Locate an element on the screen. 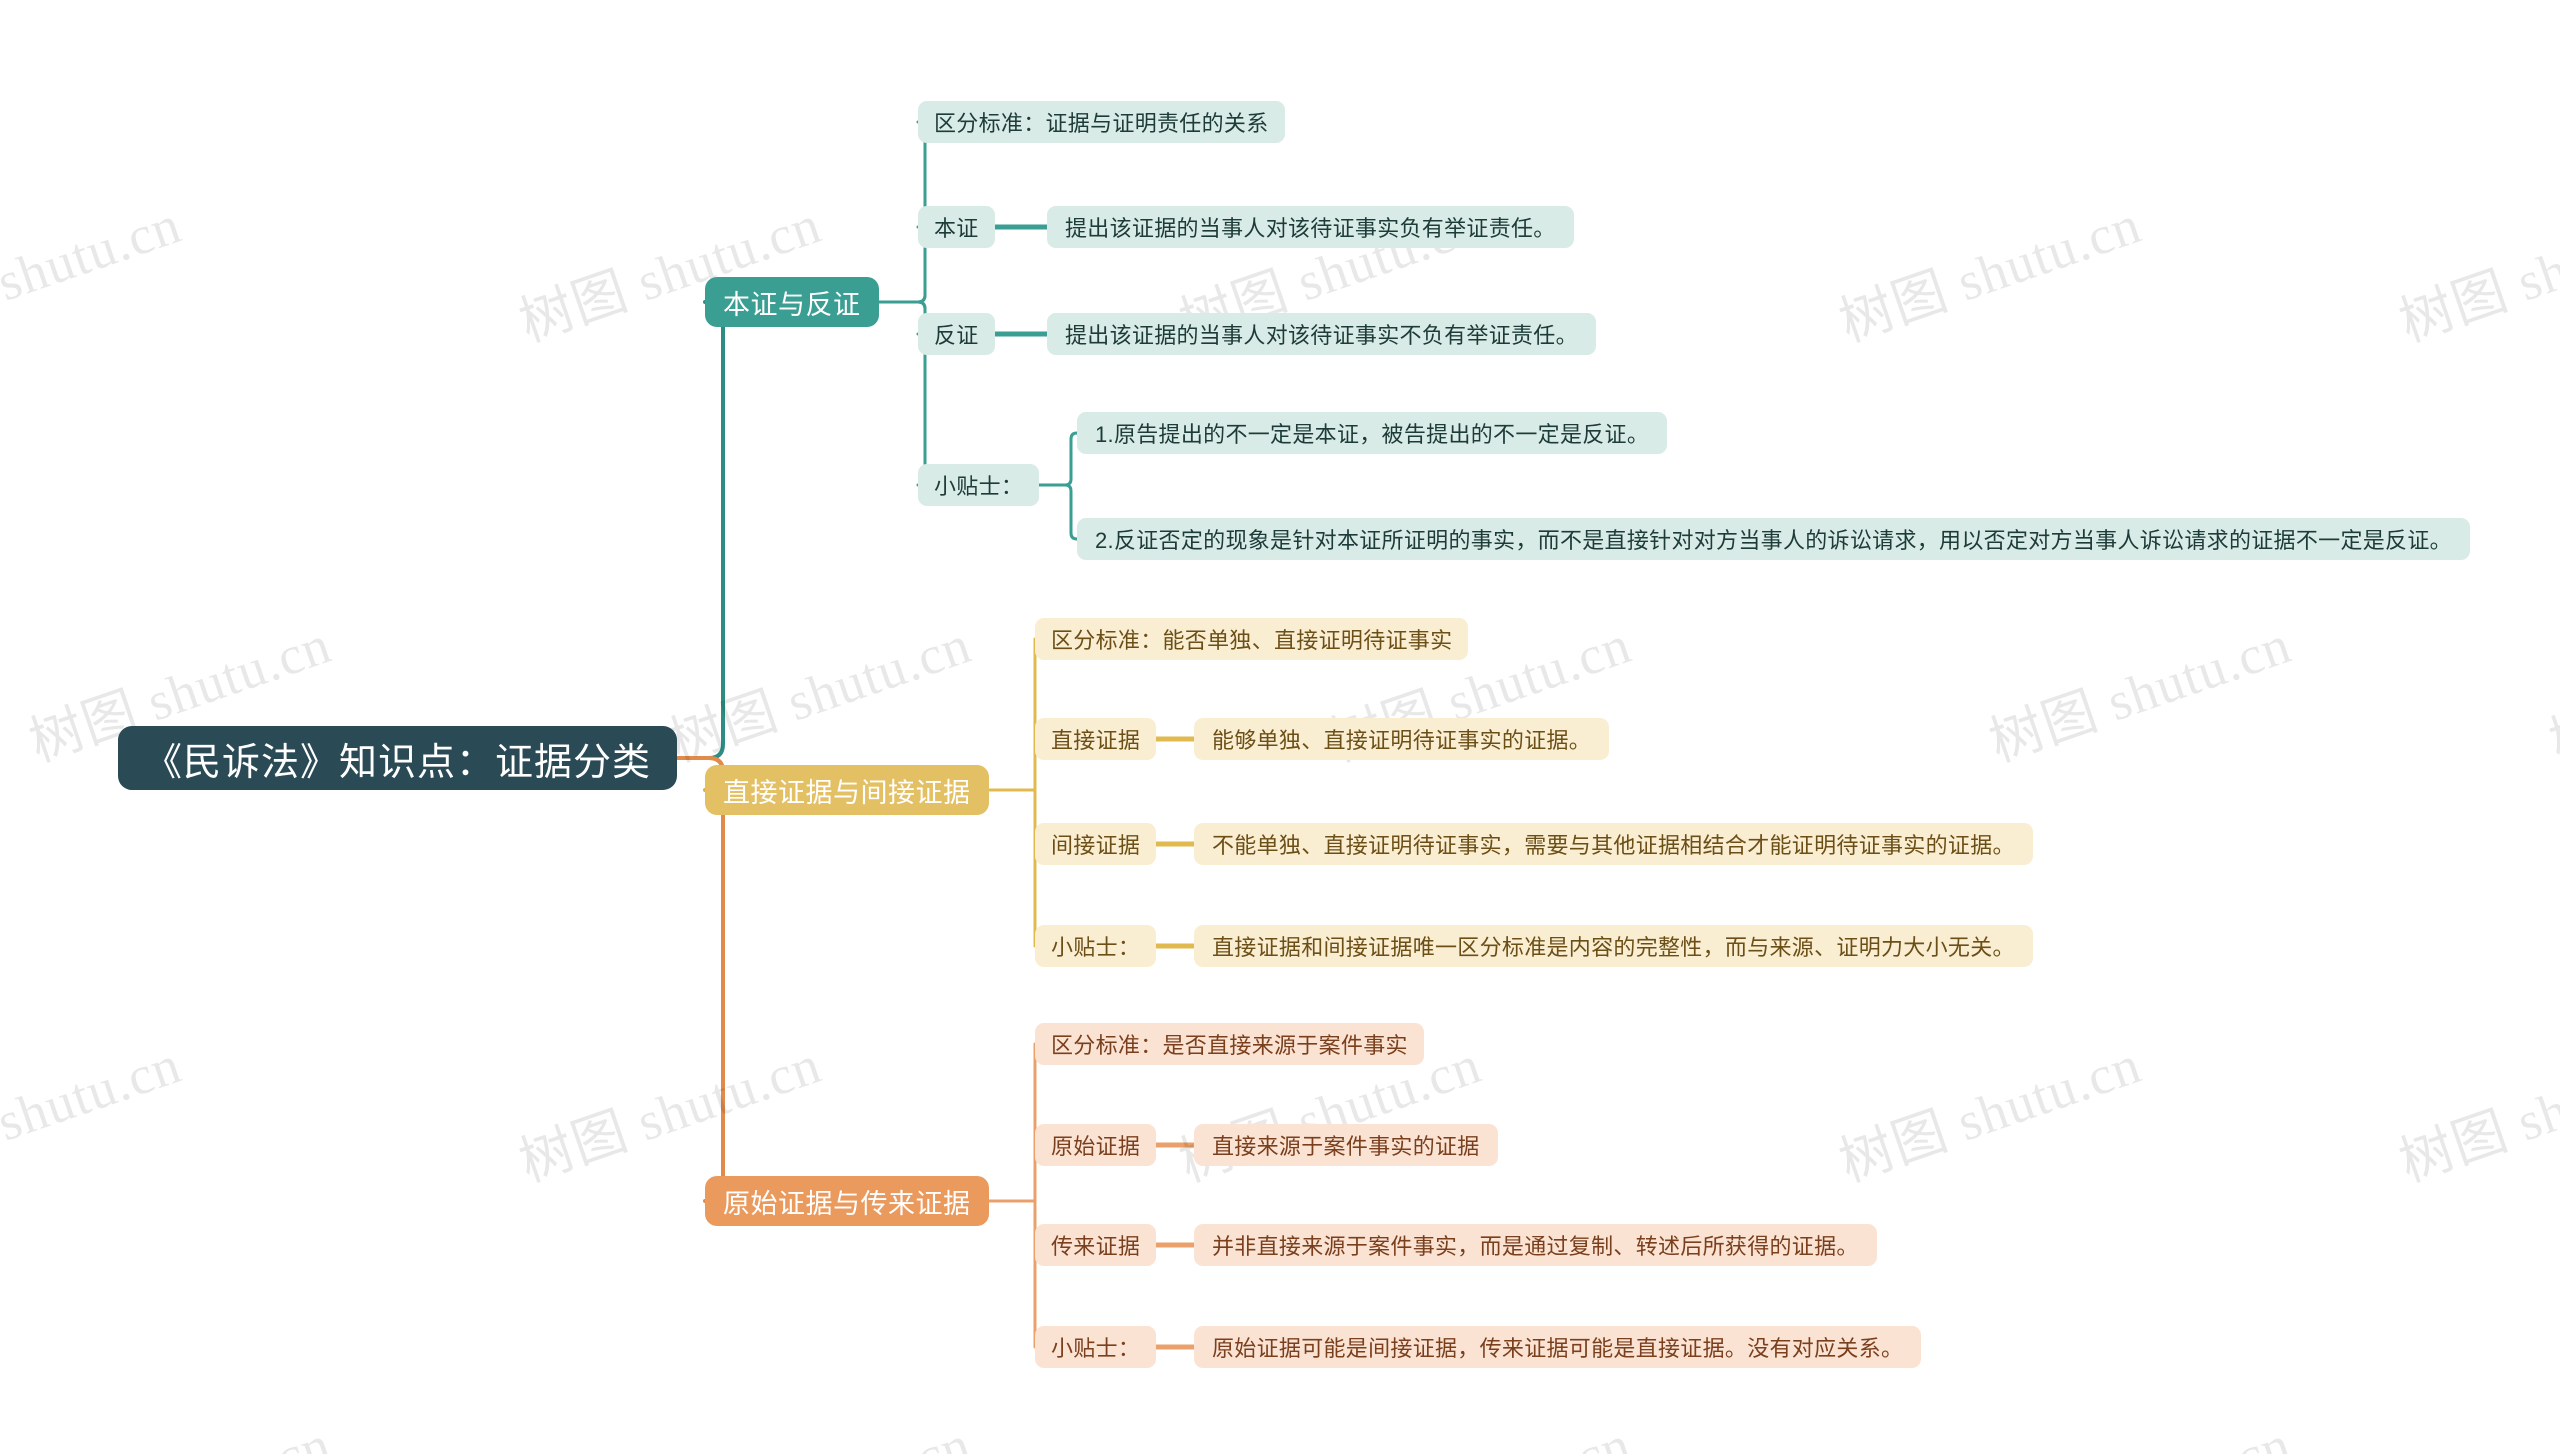 This screenshot has width=2560, height=1454. detail-node-3-4: 原始证据可能是间接证据，传来证据可能是直接证据。没有对应关系。 is located at coordinates (1558, 1347).